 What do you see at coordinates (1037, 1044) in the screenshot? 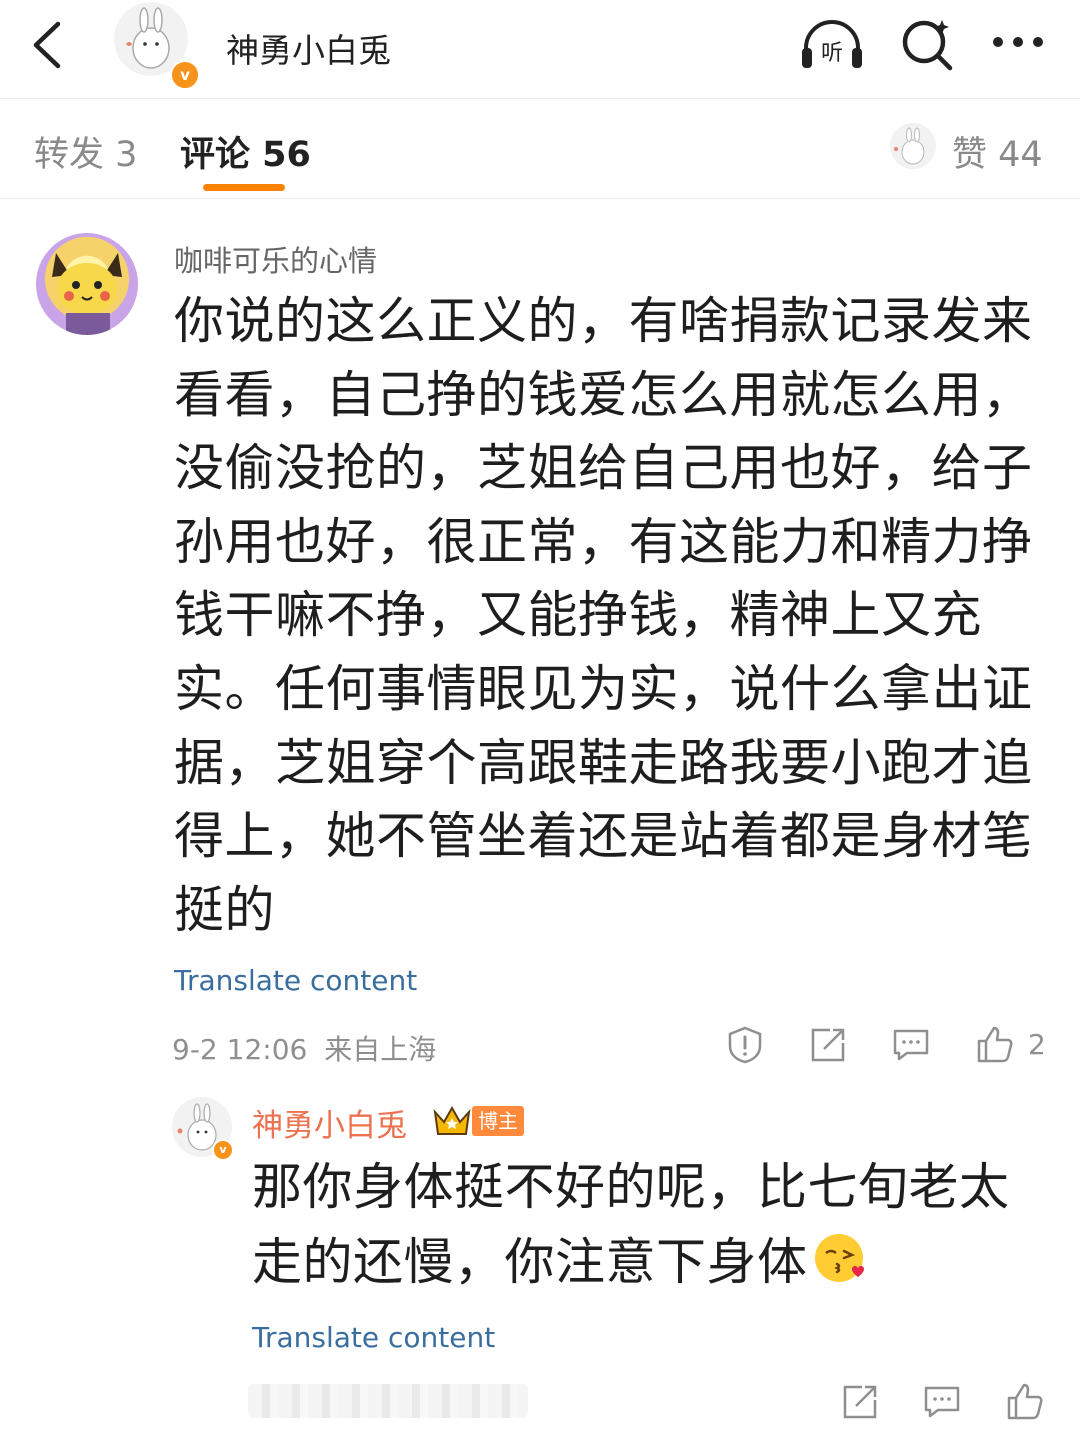
I see `like-count: 2` at bounding box center [1037, 1044].